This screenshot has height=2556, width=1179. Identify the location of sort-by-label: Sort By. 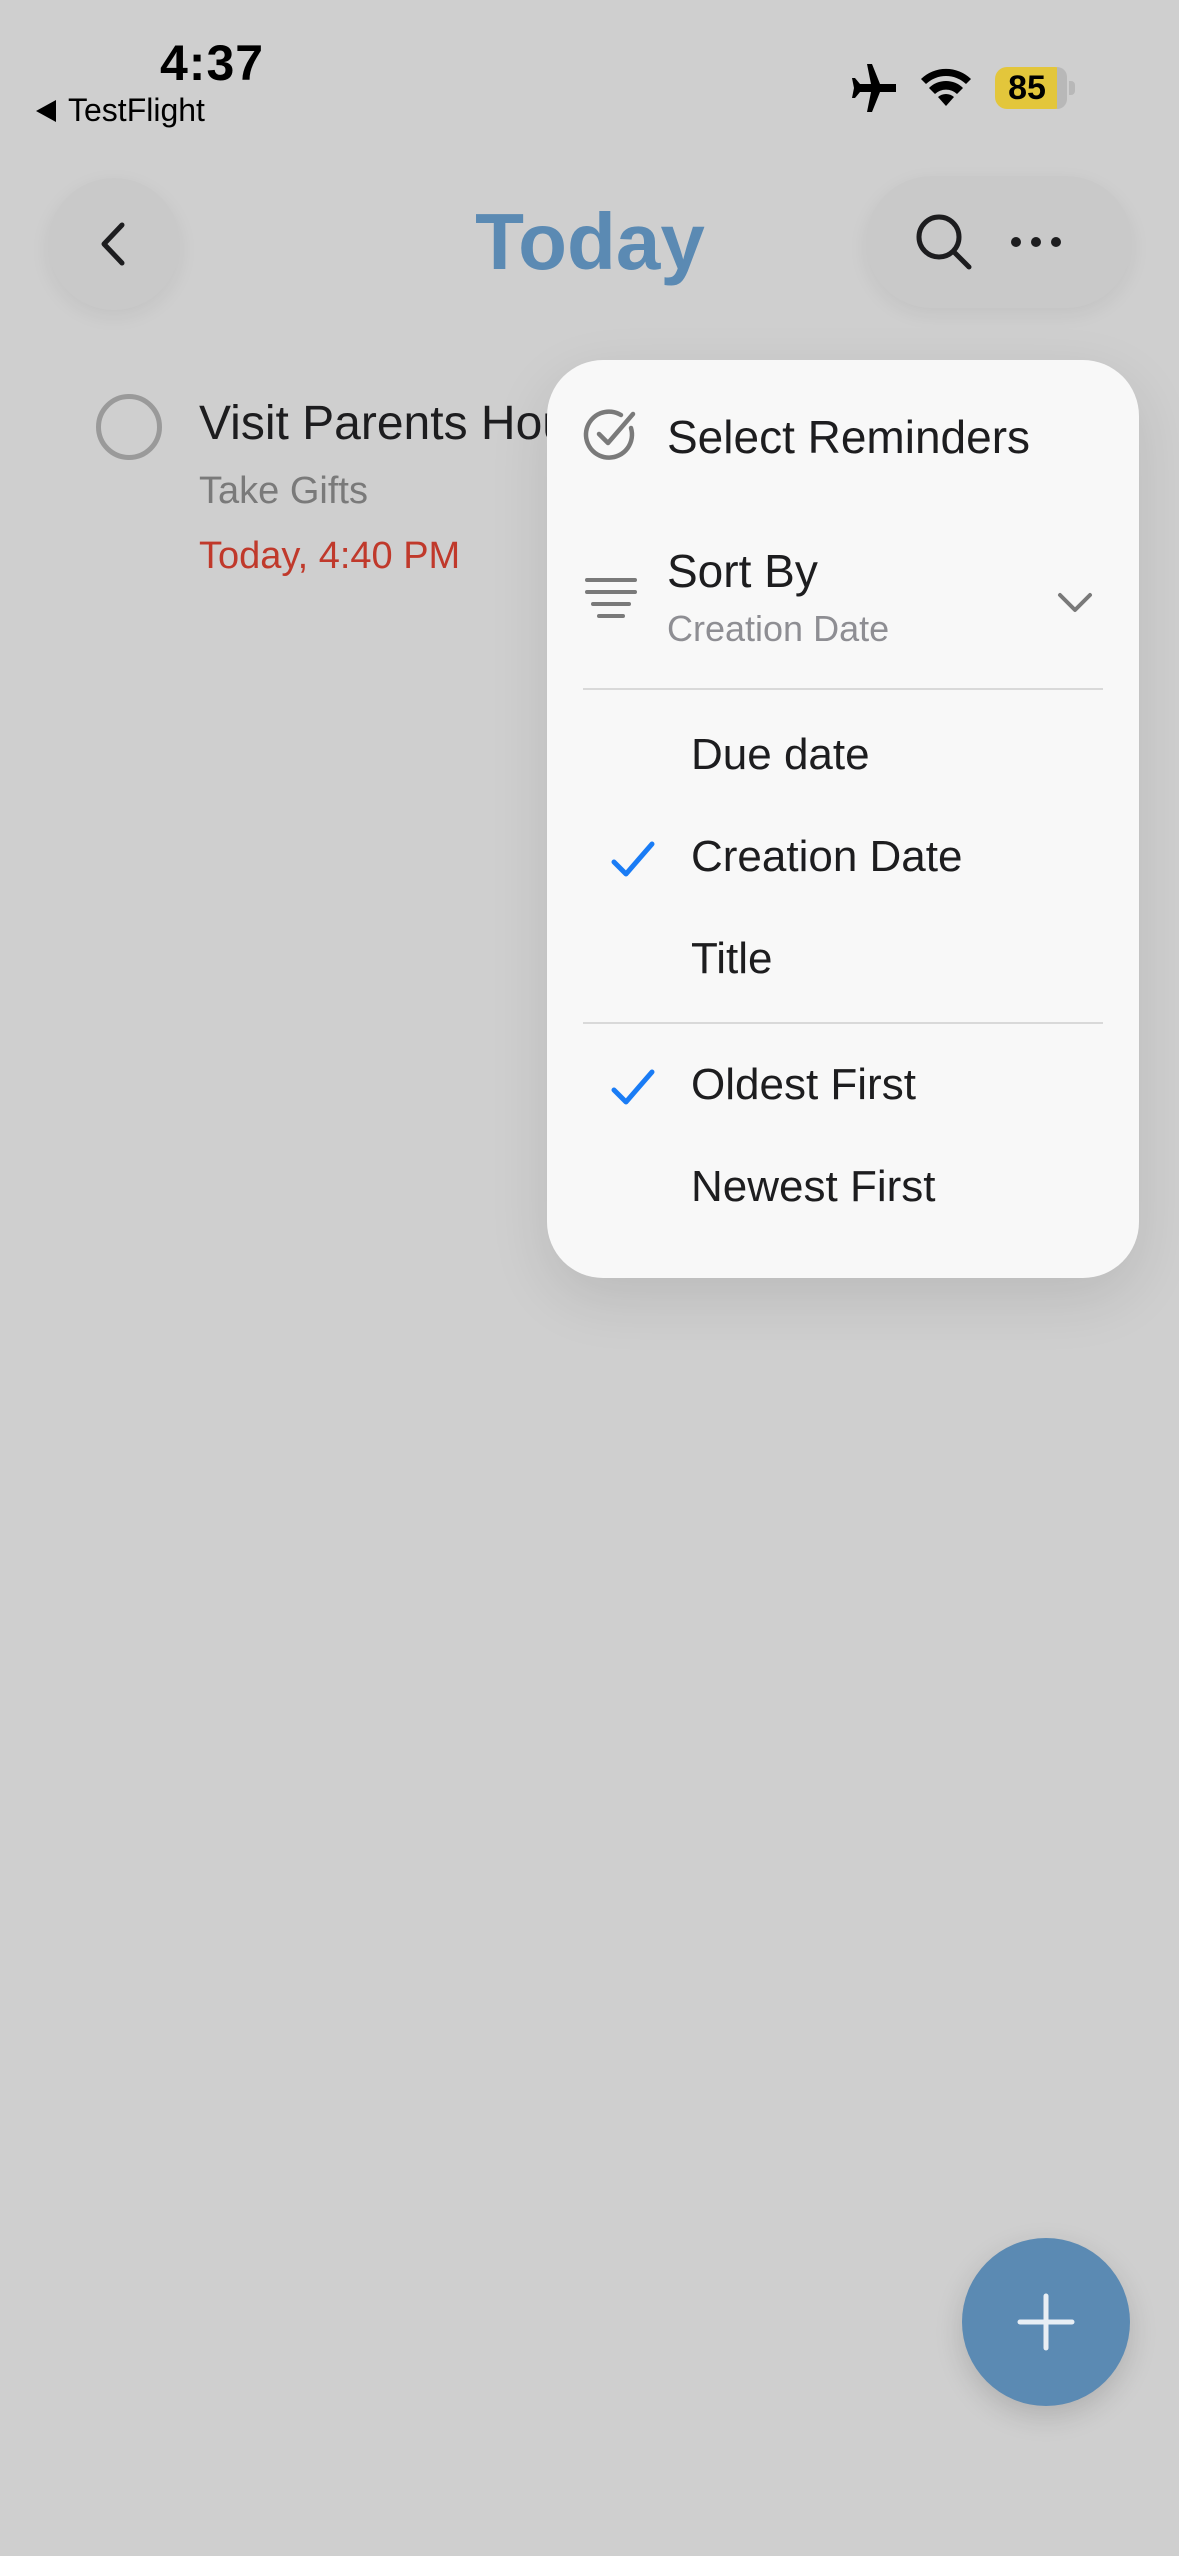
(742, 571).